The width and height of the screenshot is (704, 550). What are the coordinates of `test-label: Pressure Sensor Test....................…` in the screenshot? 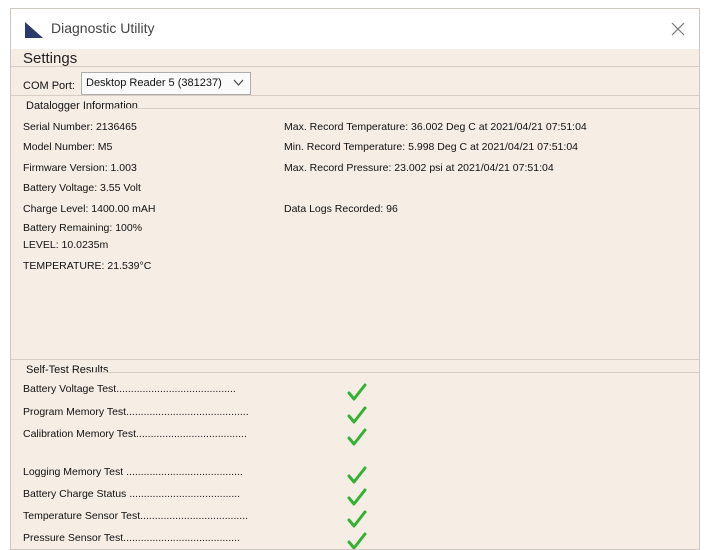 It's located at (131, 538).